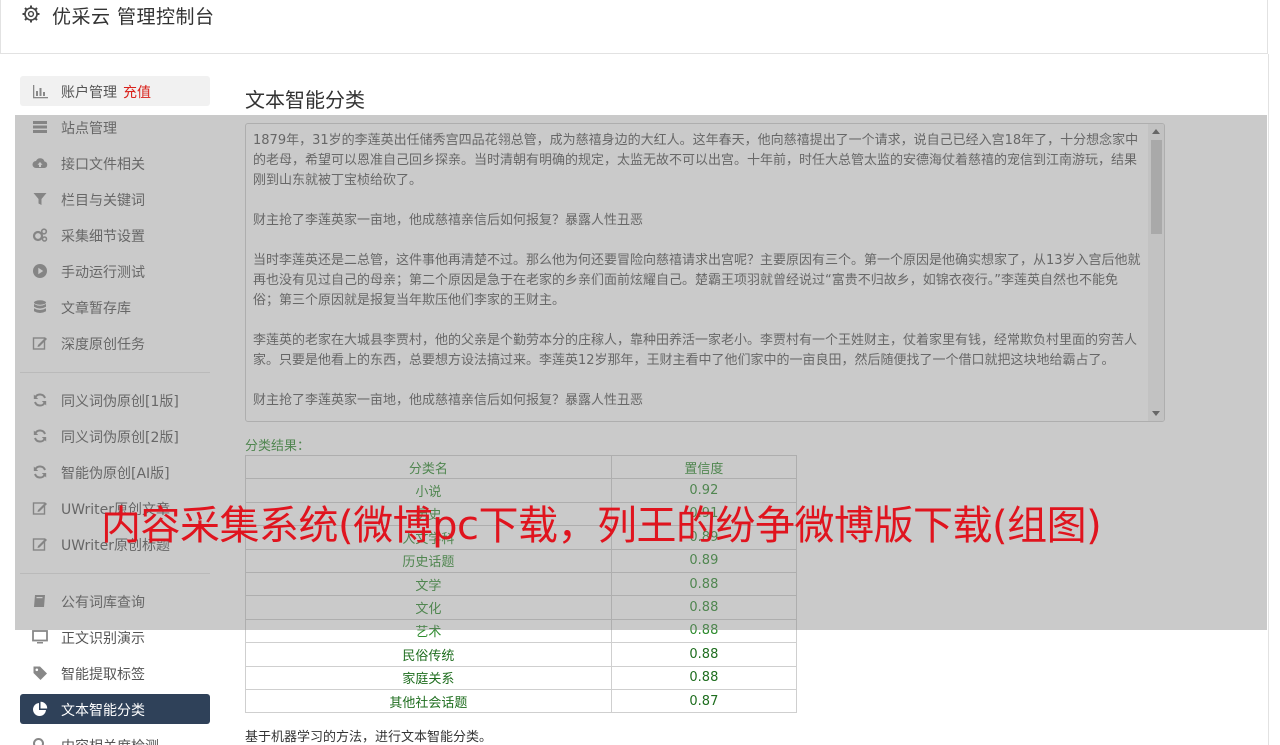 The image size is (1280, 745). Describe the element at coordinates (103, 711) in the screenshot. I see `sidebar-item-label: 文本智能分类` at that location.